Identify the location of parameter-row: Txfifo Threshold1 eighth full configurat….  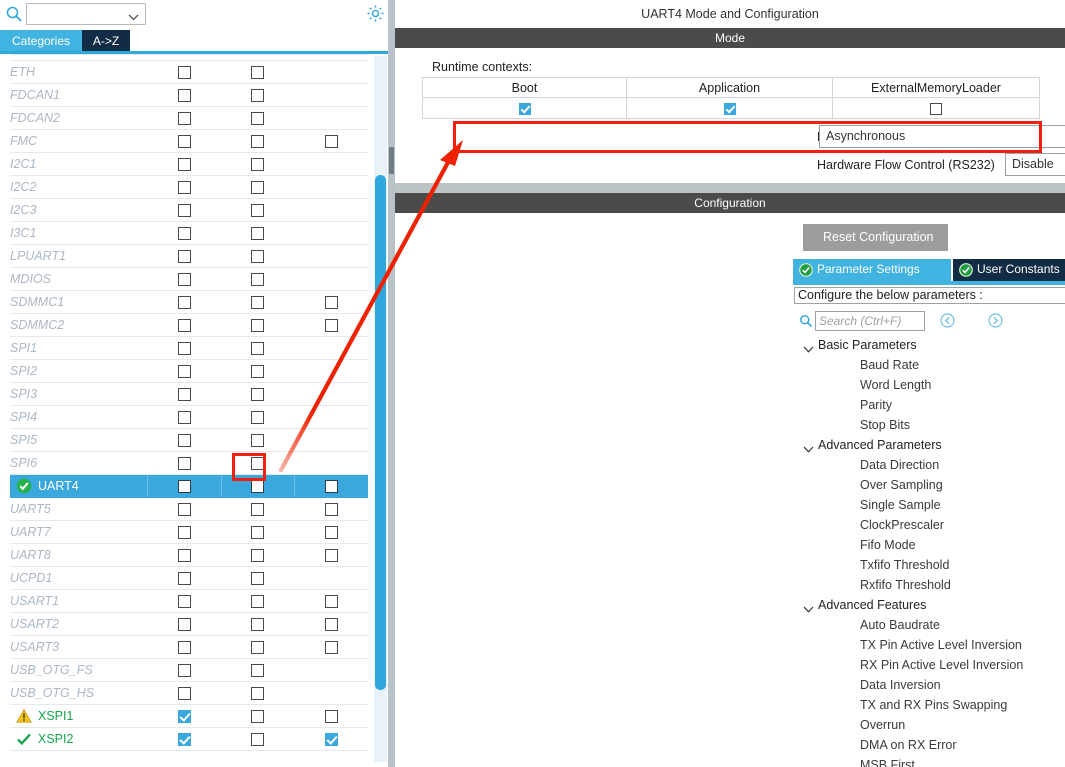
(929, 566).